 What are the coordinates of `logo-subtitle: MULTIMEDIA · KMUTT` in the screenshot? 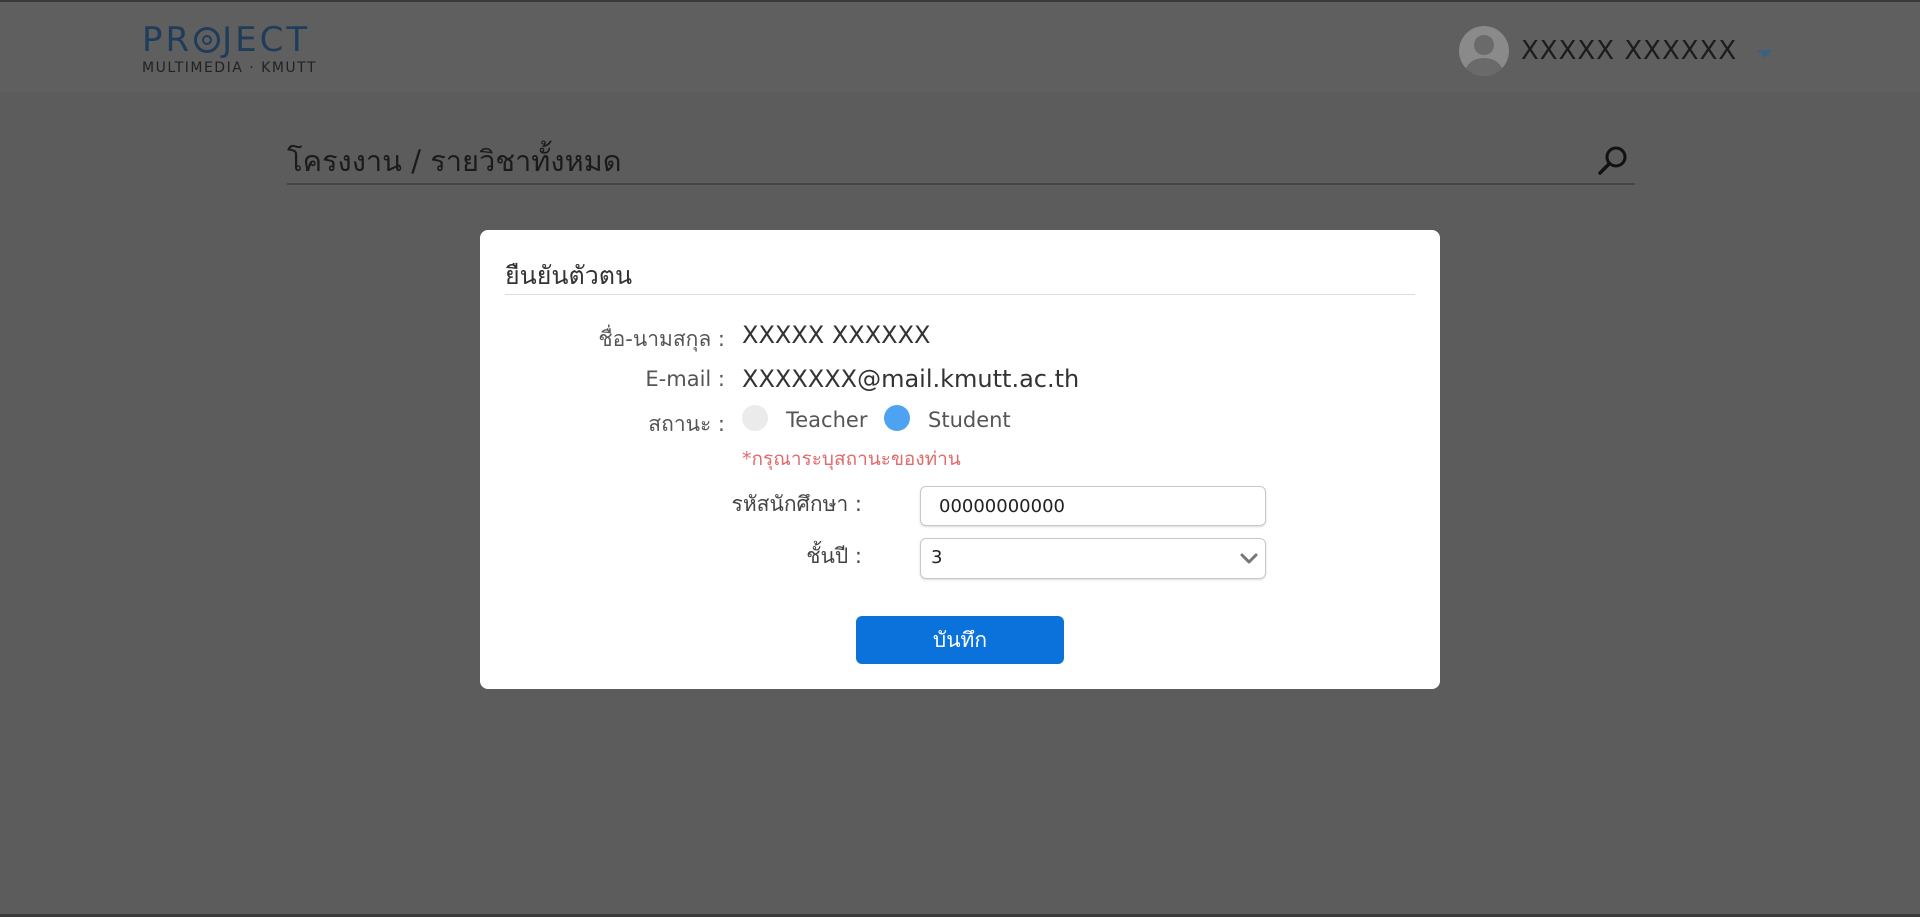 It's located at (230, 68).